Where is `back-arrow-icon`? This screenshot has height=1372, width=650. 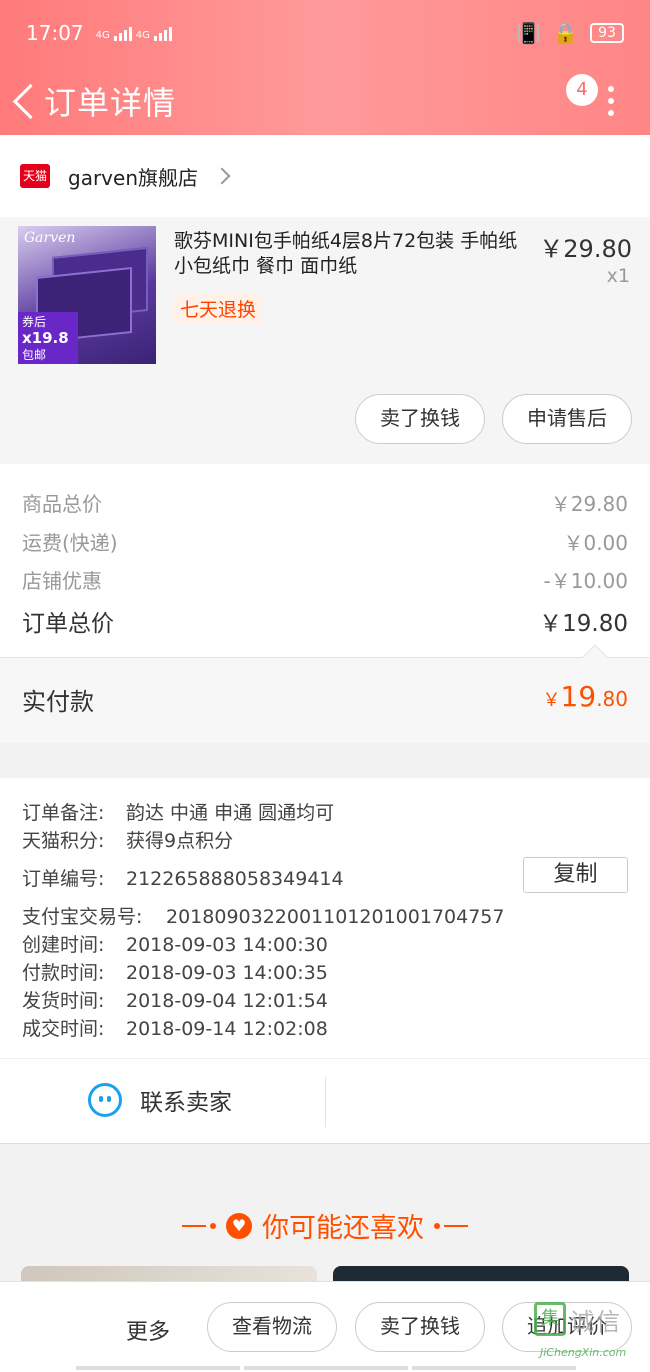 back-arrow-icon is located at coordinates (25, 101).